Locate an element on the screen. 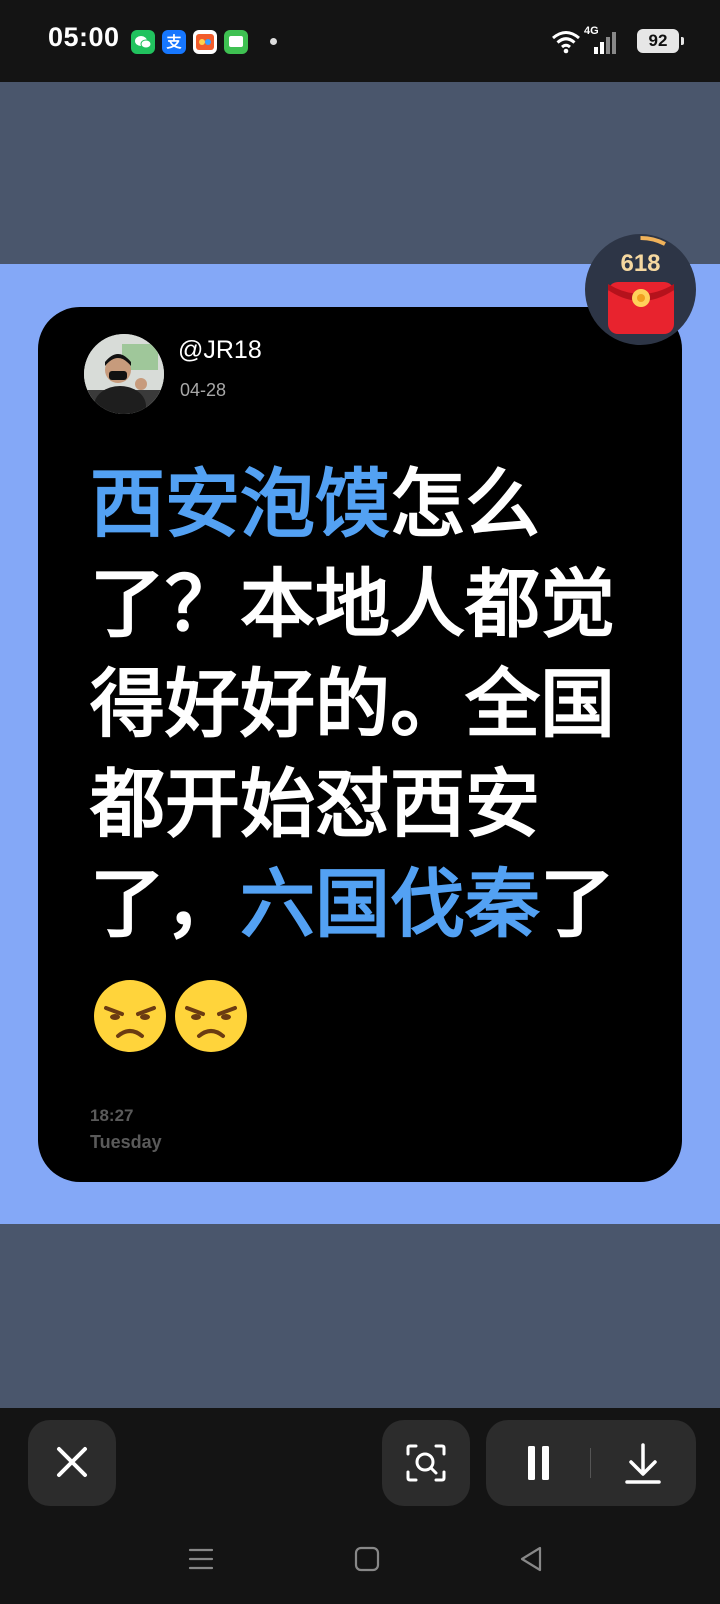 The height and width of the screenshot is (1604, 720). download-icon is located at coordinates (643, 1463).